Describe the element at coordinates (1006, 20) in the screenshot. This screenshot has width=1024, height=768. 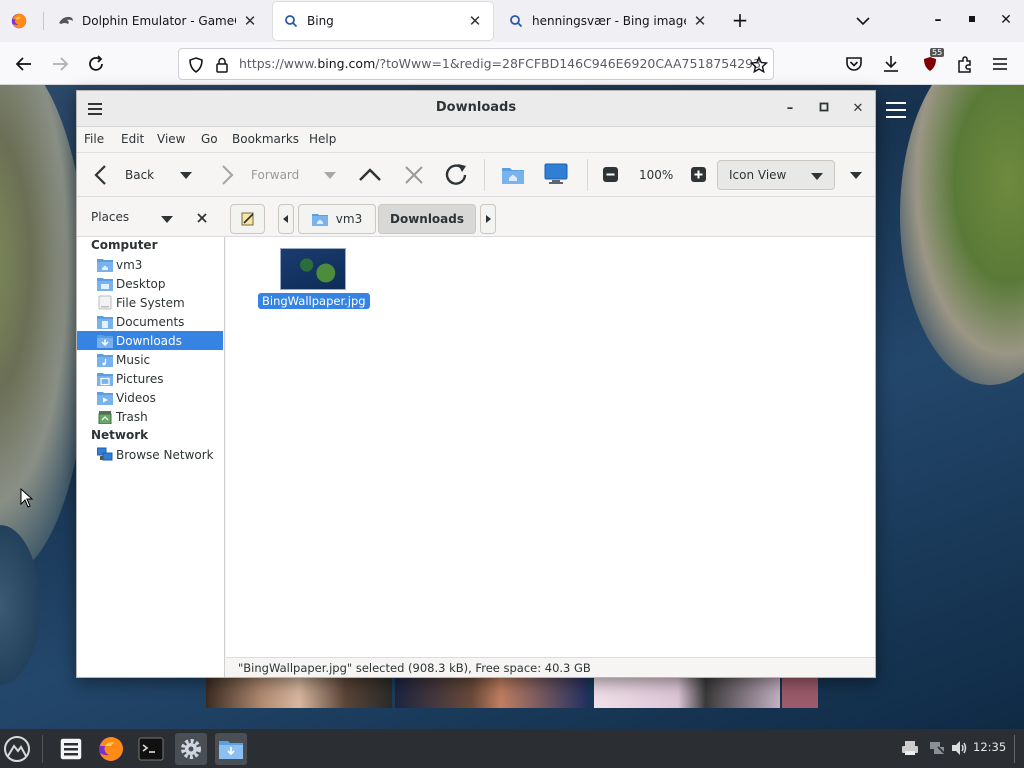
I see `close-button: ✕` at that location.